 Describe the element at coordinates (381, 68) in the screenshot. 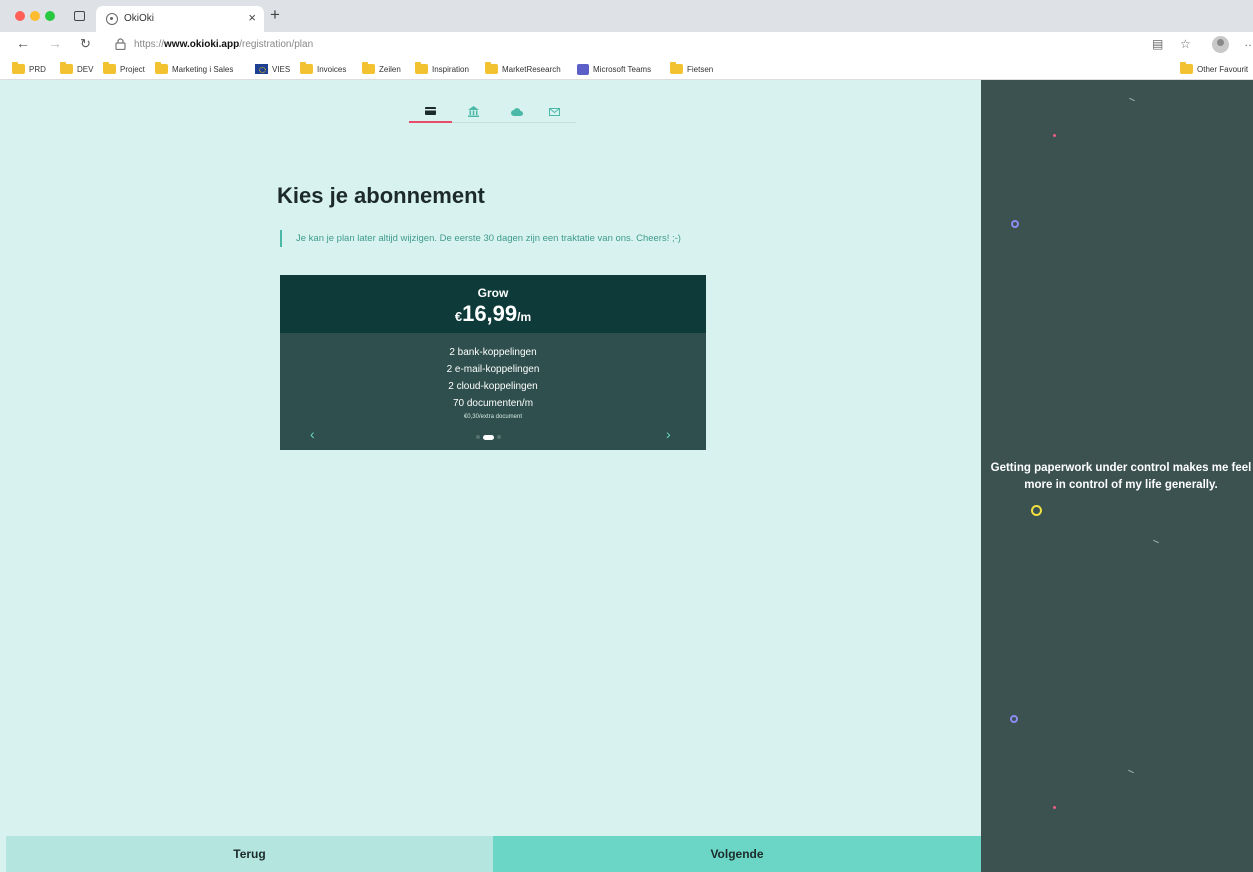

I see `bookmark-zeilen: Zeilen` at that location.